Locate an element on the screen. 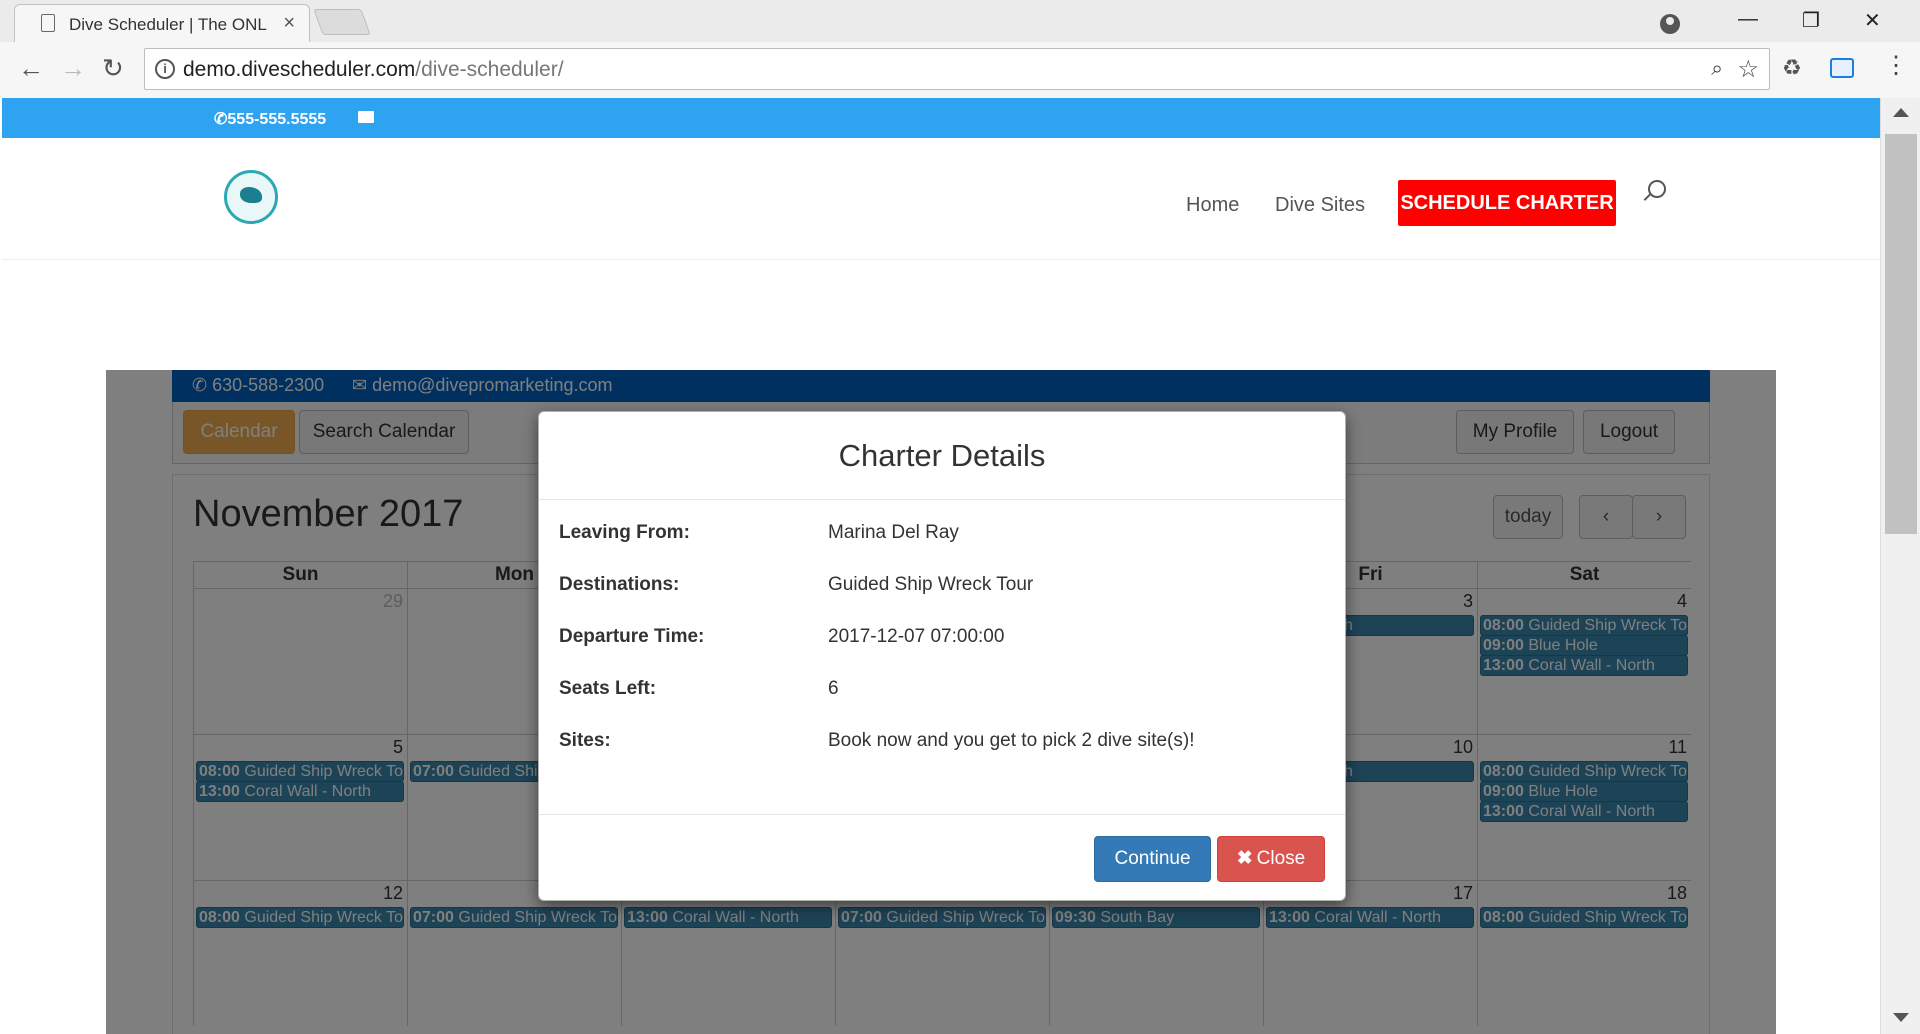 The height and width of the screenshot is (1034, 1920). sites-label: Sites: is located at coordinates (585, 740).